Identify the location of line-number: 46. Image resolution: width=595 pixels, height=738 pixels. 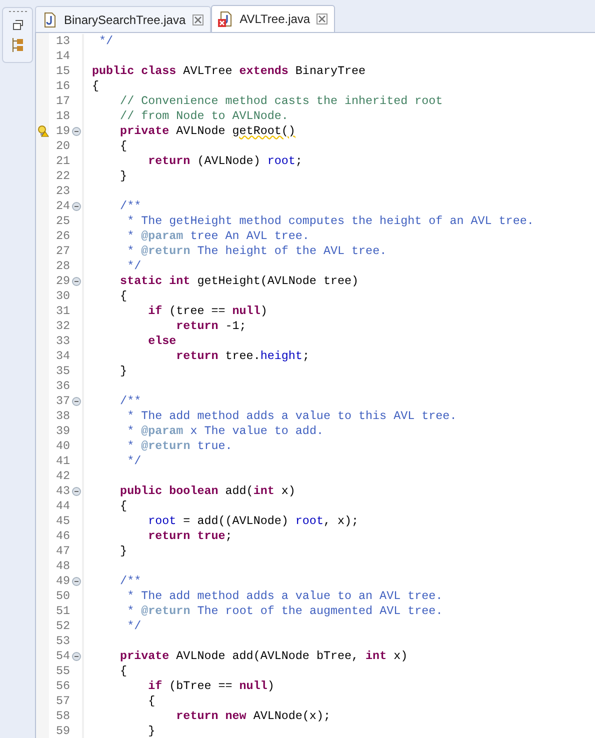
(62, 536).